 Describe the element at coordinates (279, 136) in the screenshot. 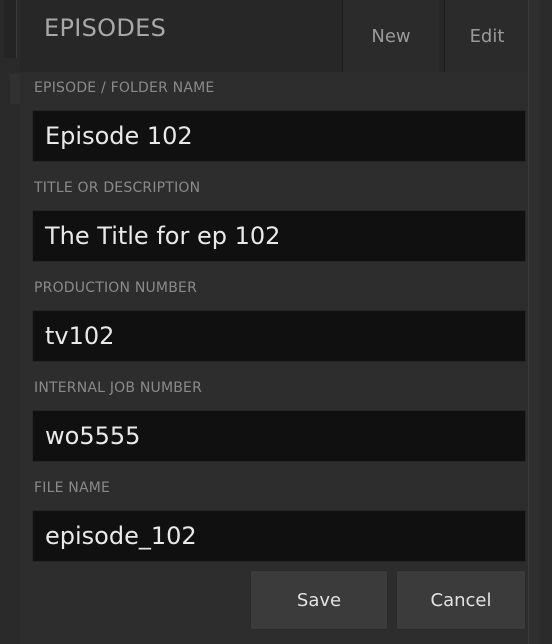

I see `episode-folder-name-field: Episode 102` at that location.